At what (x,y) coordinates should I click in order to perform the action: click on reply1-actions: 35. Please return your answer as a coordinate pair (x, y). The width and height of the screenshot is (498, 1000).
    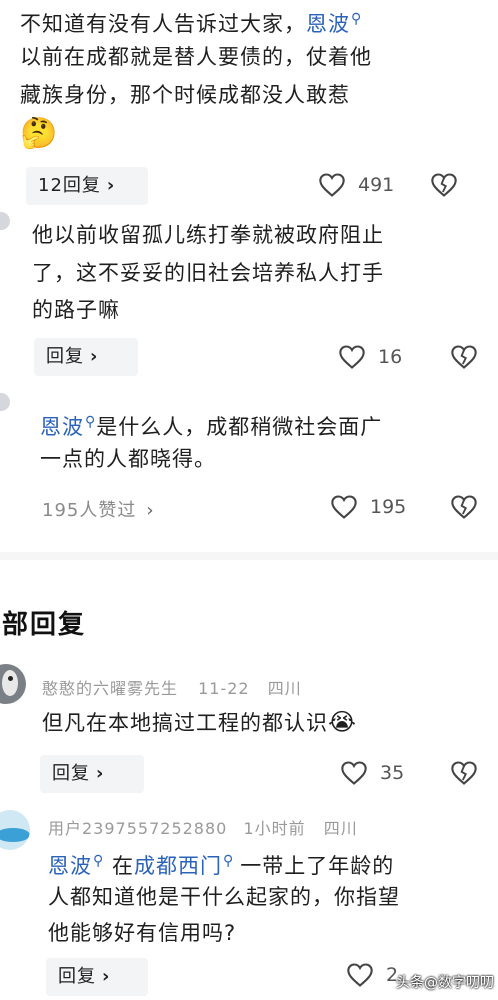
    Looking at the image, I should click on (409, 773).